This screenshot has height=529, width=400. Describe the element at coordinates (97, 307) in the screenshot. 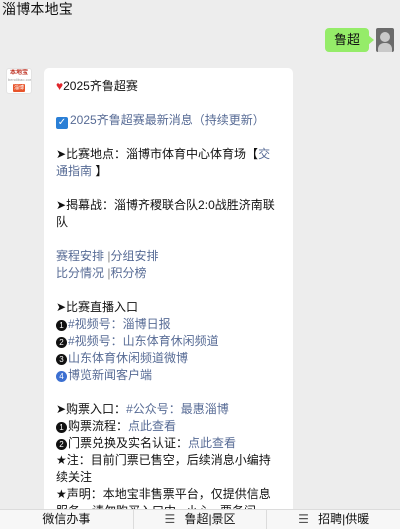

I see `live-heading: ➤比赛直播入口` at that location.